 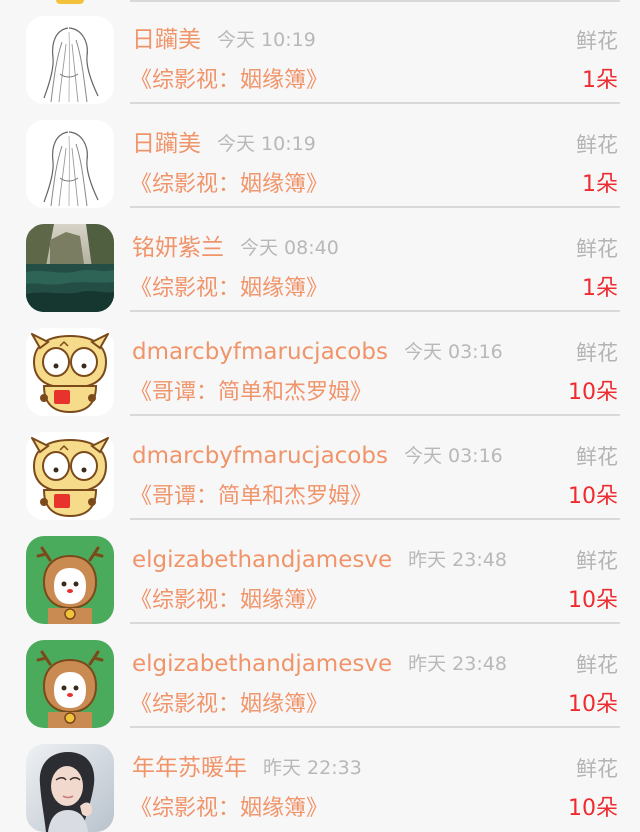 I want to click on list-item: 年年苏暖年 昨天 22:33 鲜花 《综影视：姻缘簿》 10朵, so click(x=320, y=780).